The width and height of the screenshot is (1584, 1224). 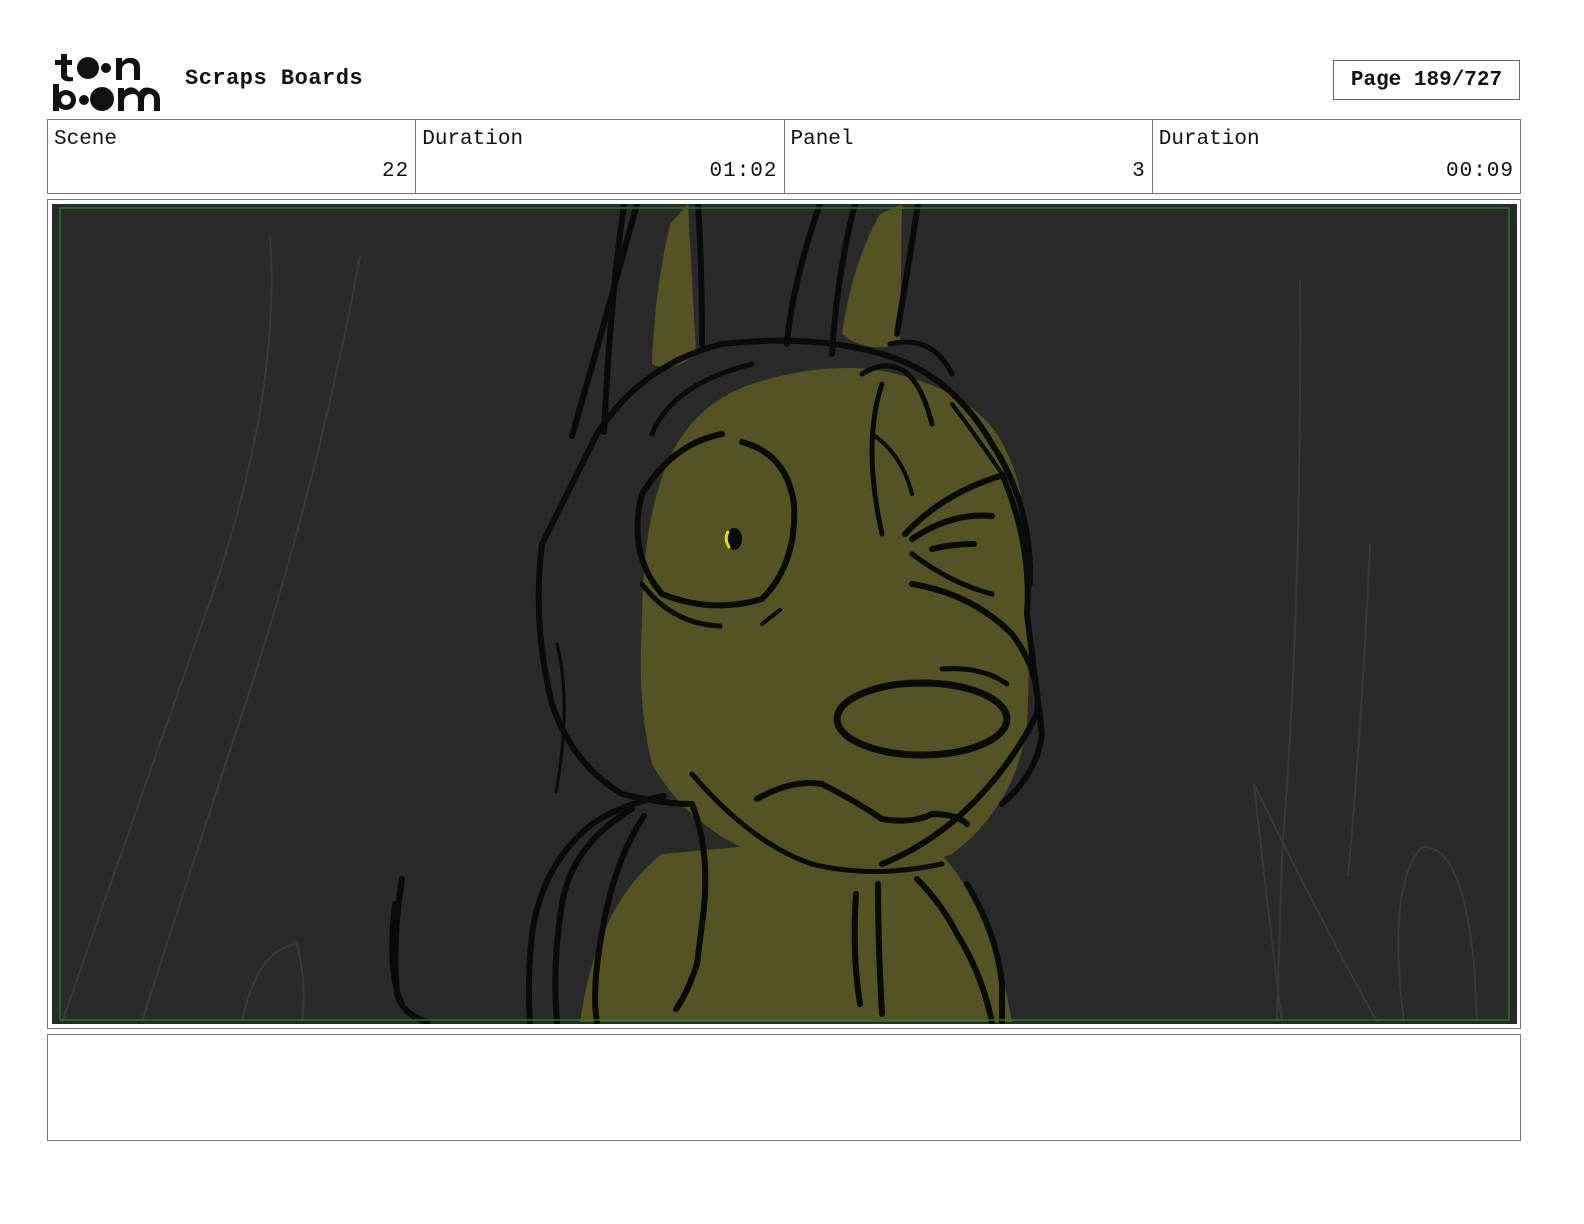 I want to click on page-indicator: Page 189/727, so click(x=1426, y=80).